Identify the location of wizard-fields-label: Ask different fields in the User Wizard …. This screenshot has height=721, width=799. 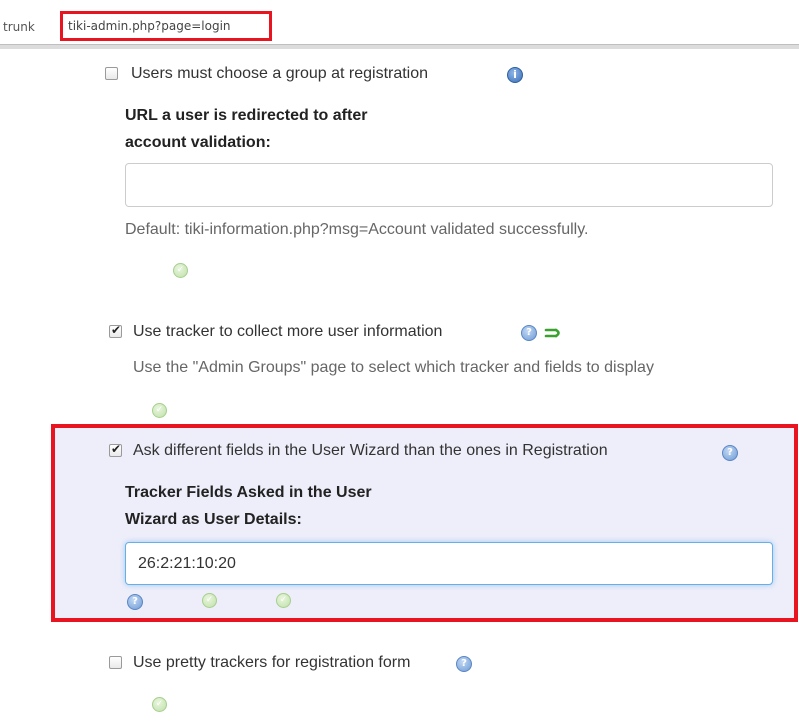
(370, 450).